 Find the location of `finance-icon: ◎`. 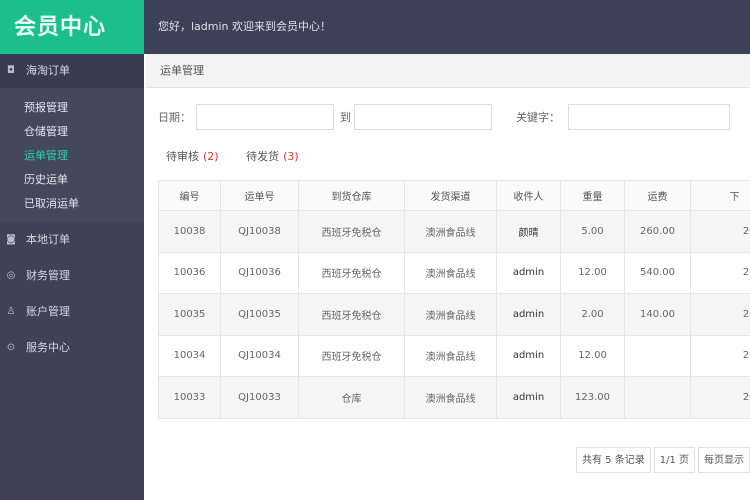

finance-icon: ◎ is located at coordinates (11, 275).